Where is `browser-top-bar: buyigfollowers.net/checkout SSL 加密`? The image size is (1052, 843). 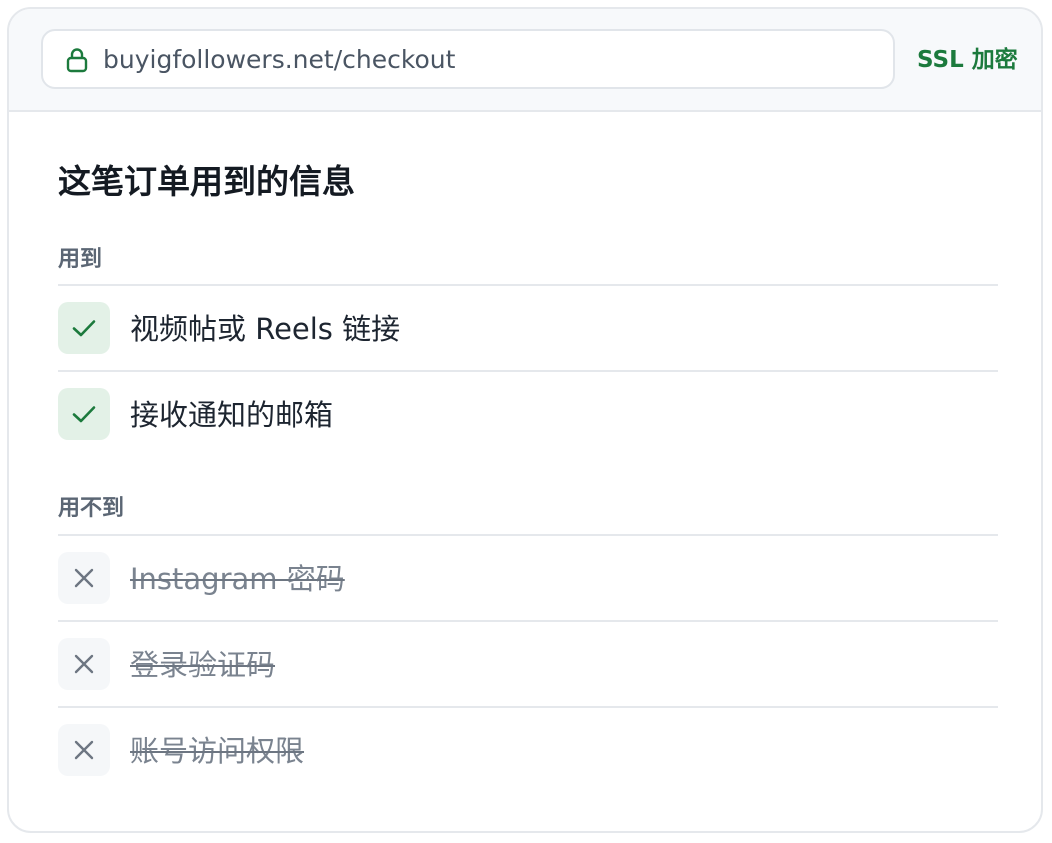 browser-top-bar: buyigfollowers.net/checkout SSL 加密 is located at coordinates (525, 60).